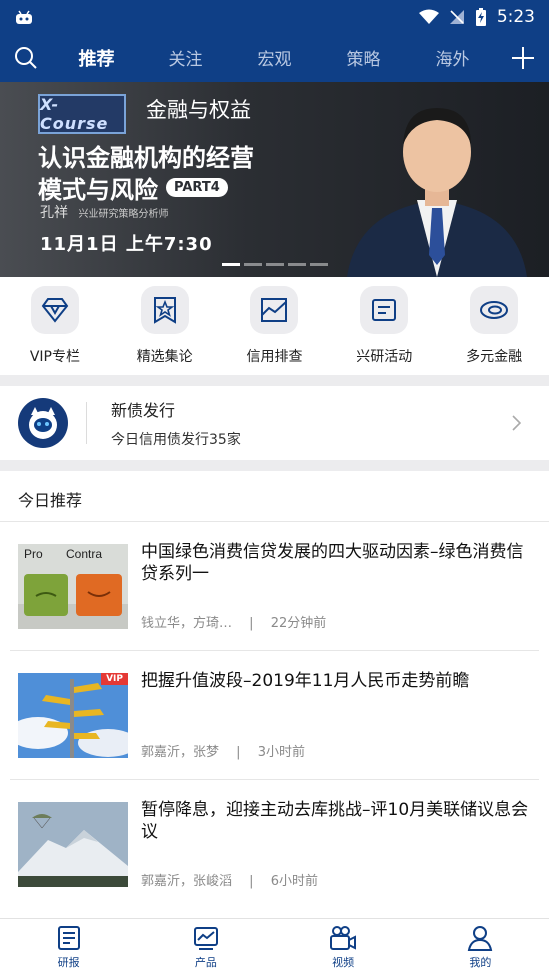 Image resolution: width=549 pixels, height=976 pixels. I want to click on quick-links: VIP专栏 精选集论 信用排查 兴研活动 多元金融, so click(274, 326).